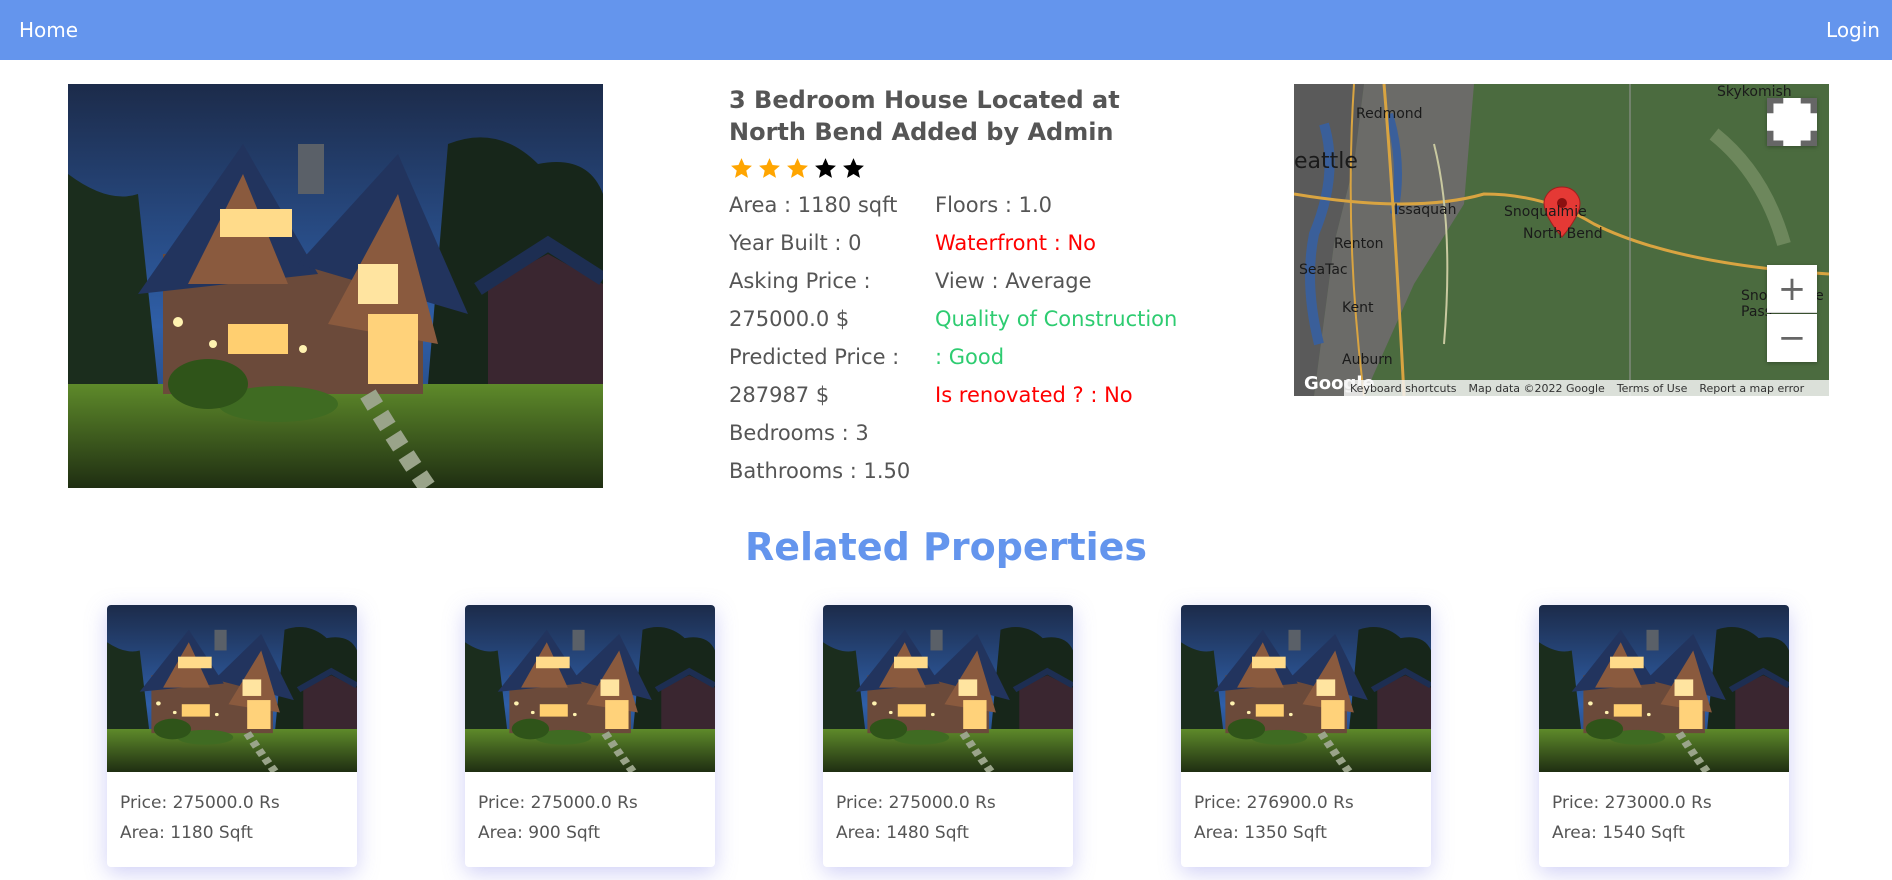 This screenshot has width=1892, height=880. I want to click on property-photo, so click(335, 286).